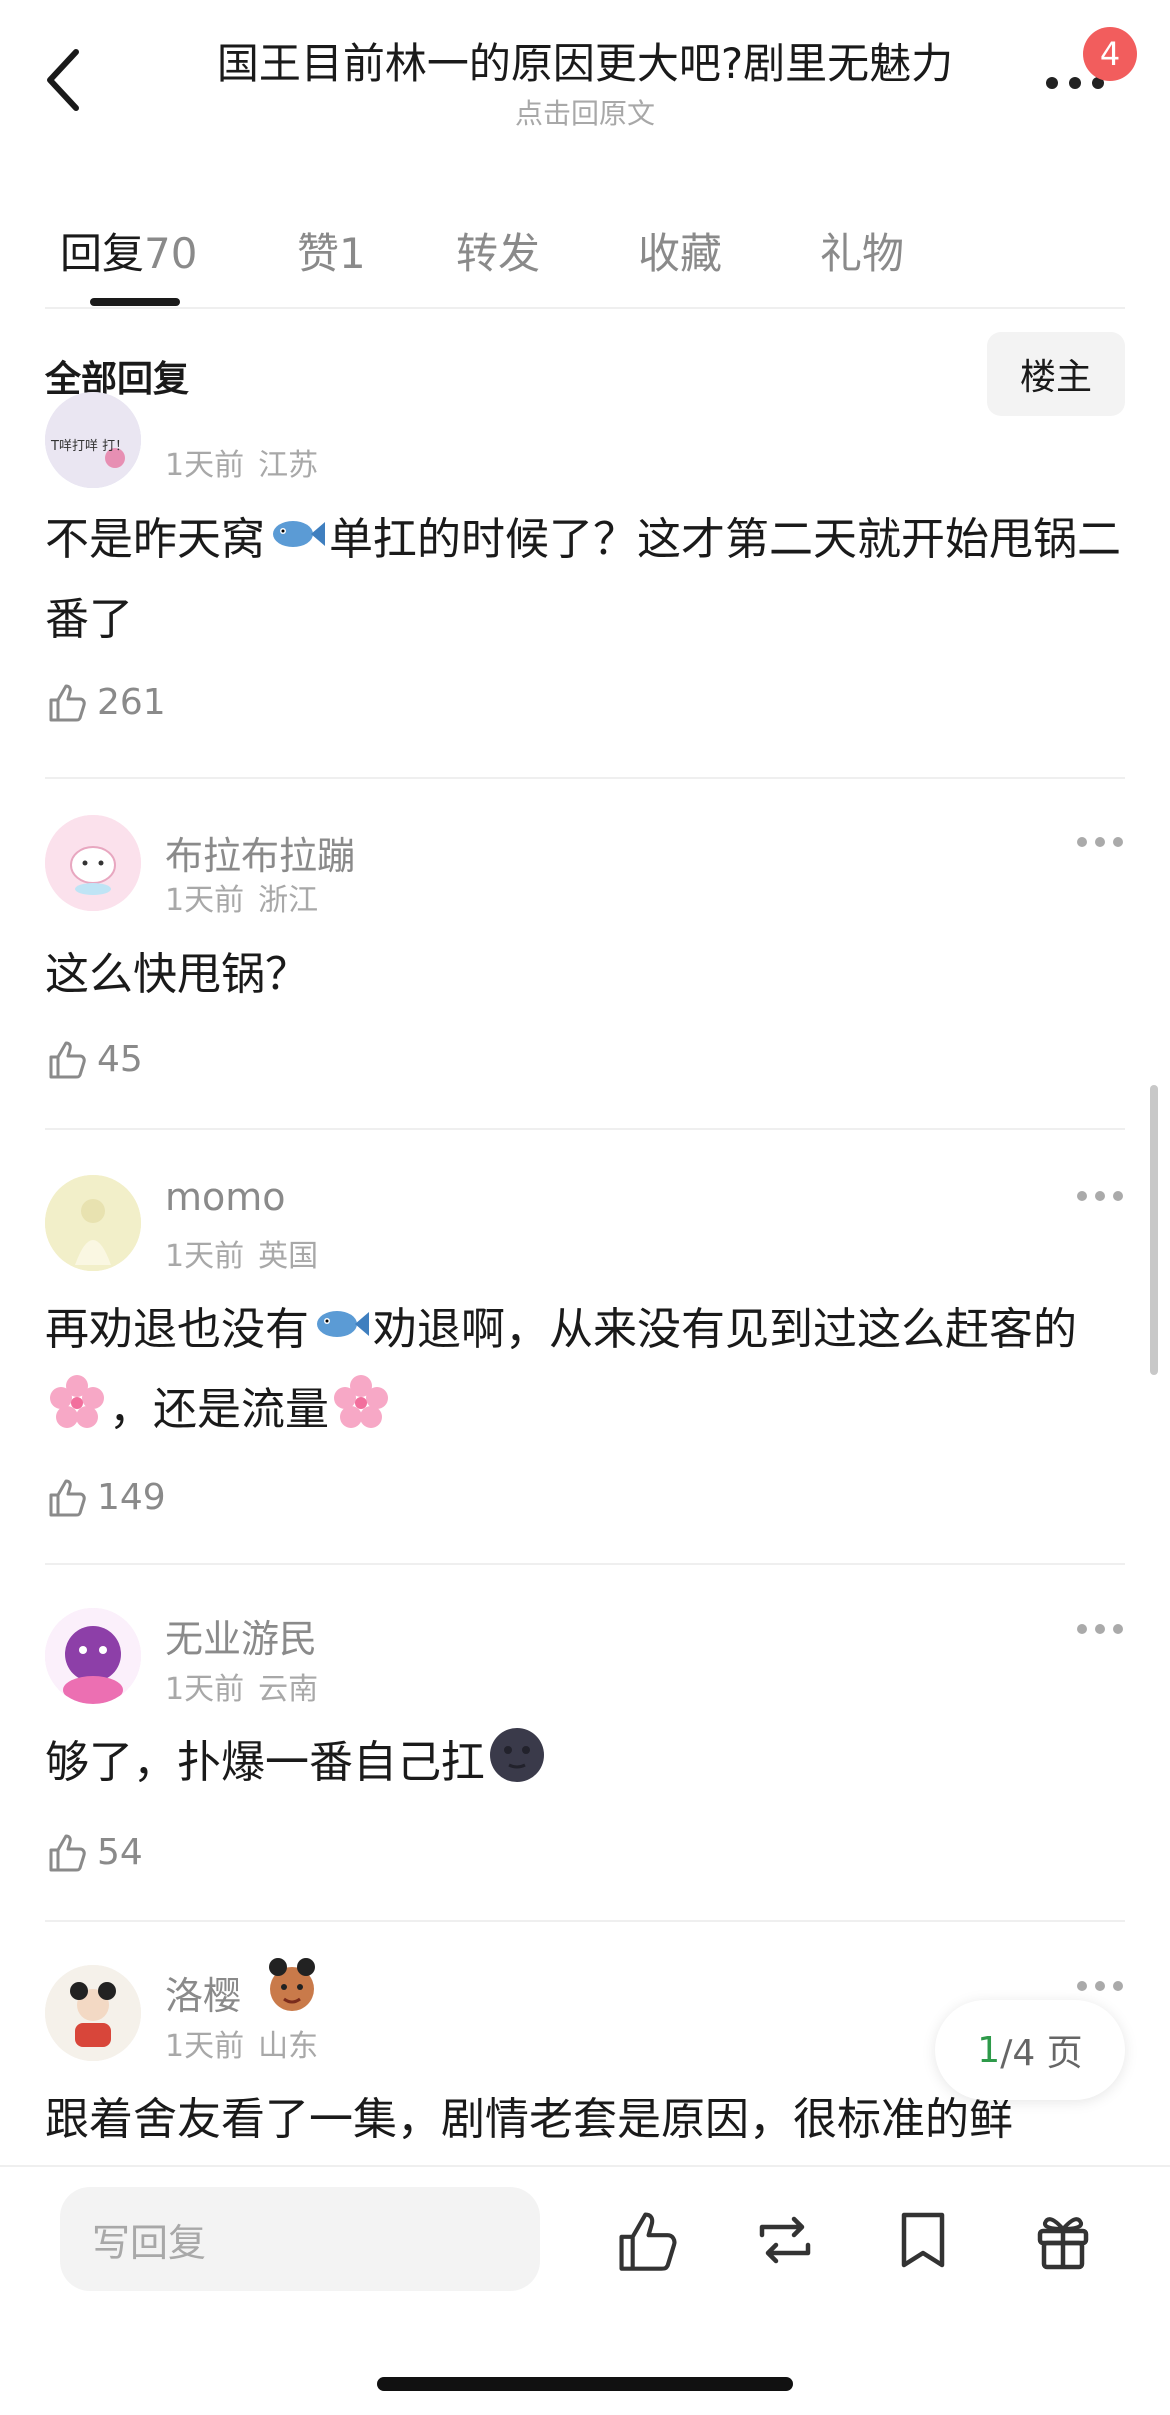  Describe the element at coordinates (923, 2240) in the screenshot. I see `bookmark-icon` at that location.